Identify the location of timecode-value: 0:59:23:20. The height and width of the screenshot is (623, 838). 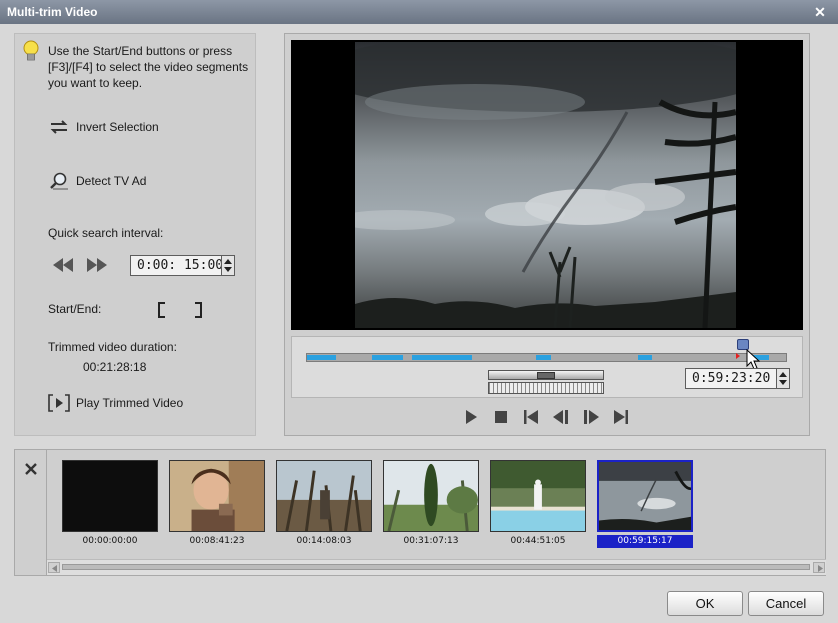
(731, 378).